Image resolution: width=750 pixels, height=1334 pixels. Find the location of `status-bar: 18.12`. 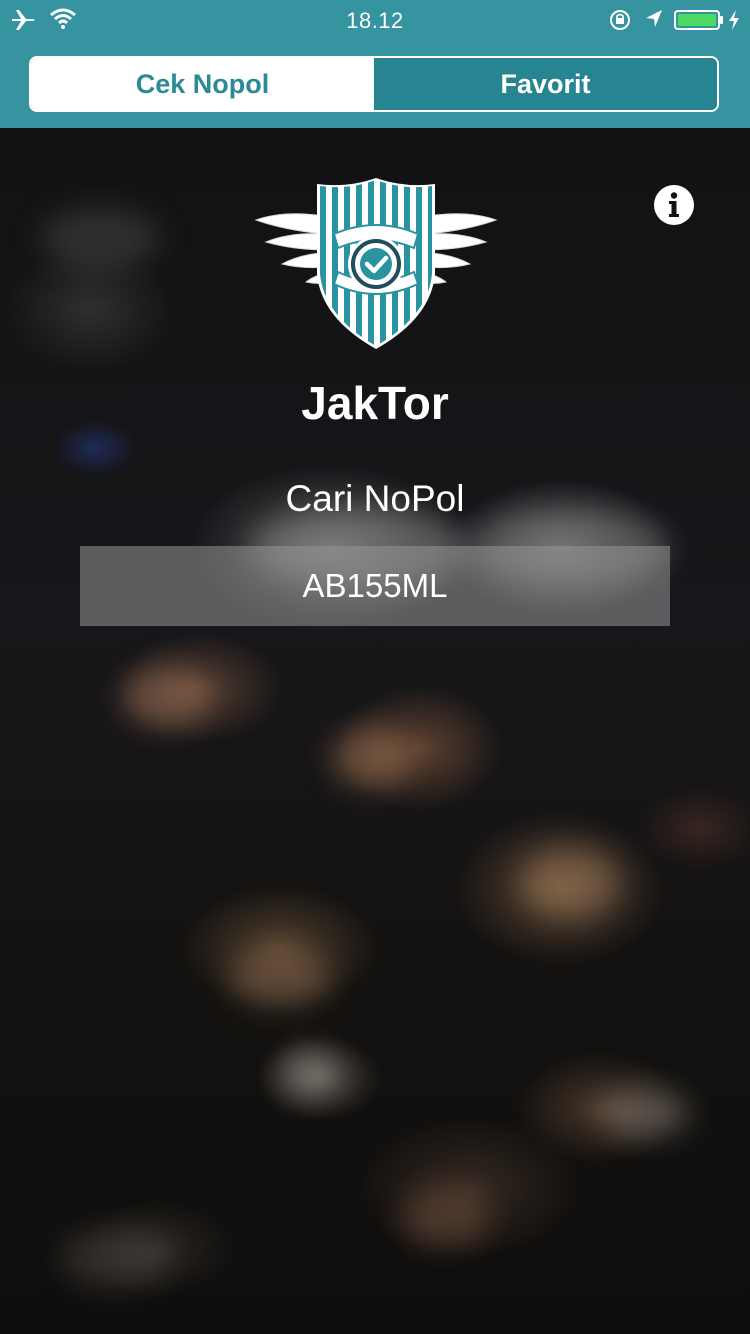

status-bar: 18.12 is located at coordinates (375, 20).